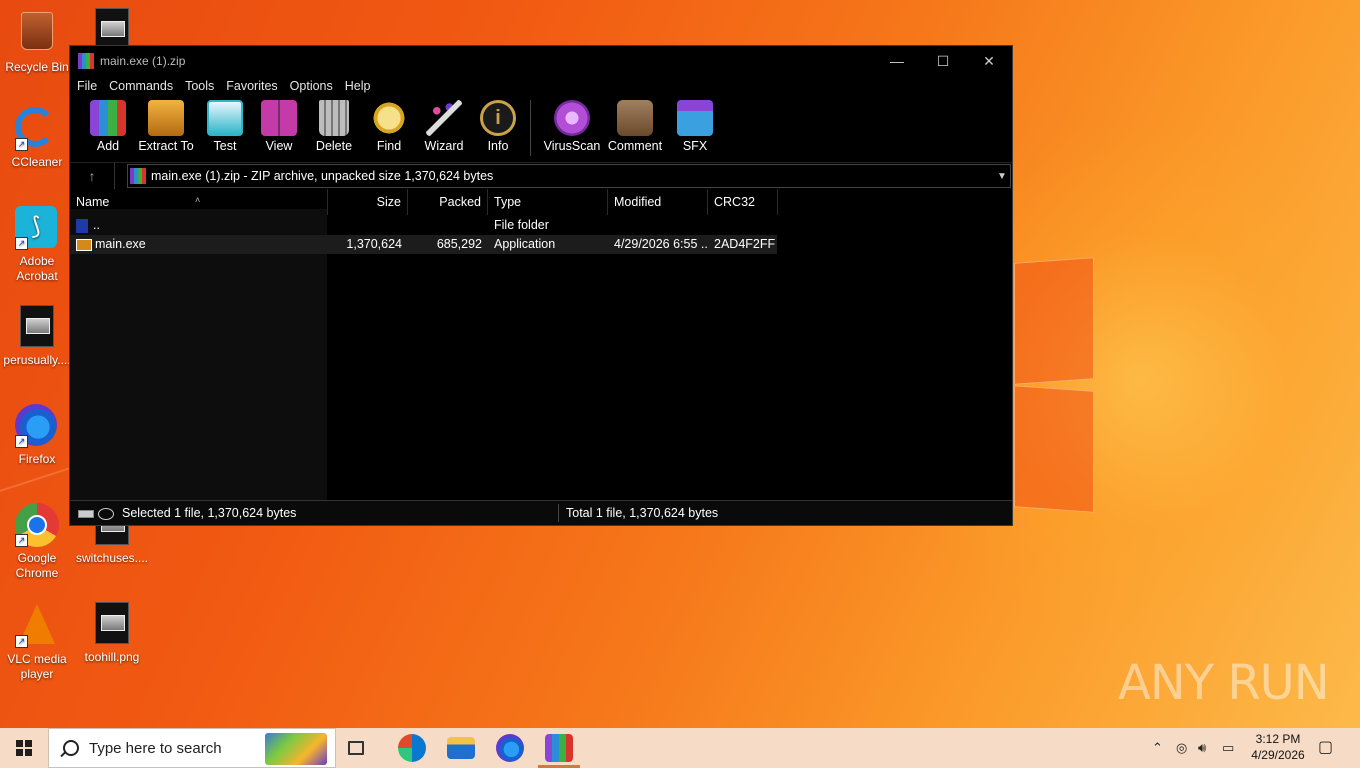  I want to click on desktop-icon-vlc: ↗ VLC media player, so click(37, 642).